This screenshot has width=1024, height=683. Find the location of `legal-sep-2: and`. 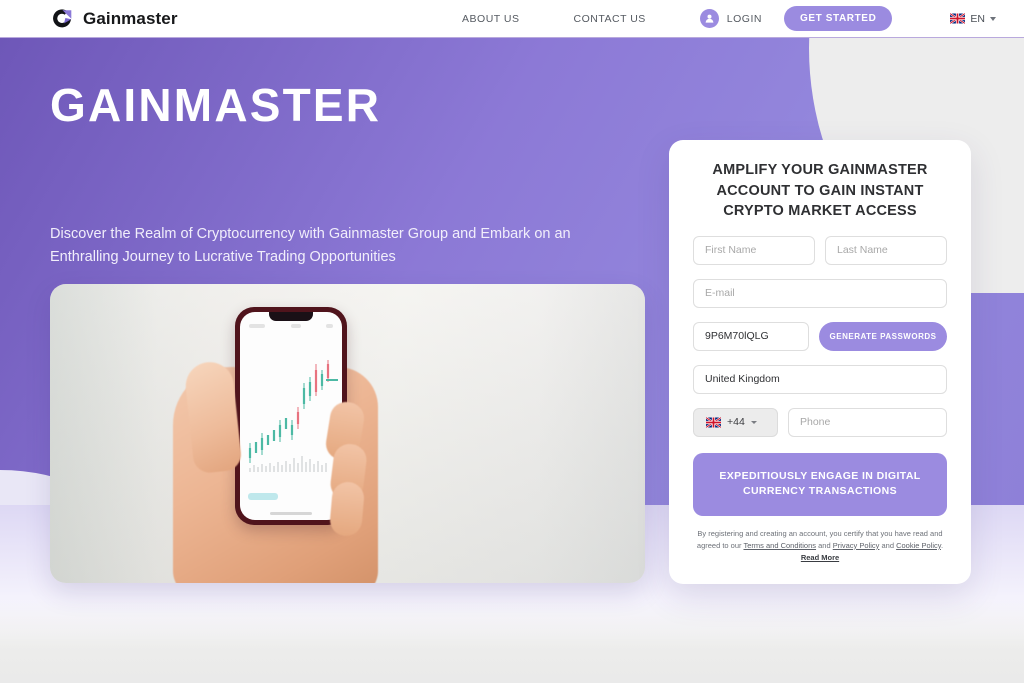

legal-sep-2: and is located at coordinates (888, 545).